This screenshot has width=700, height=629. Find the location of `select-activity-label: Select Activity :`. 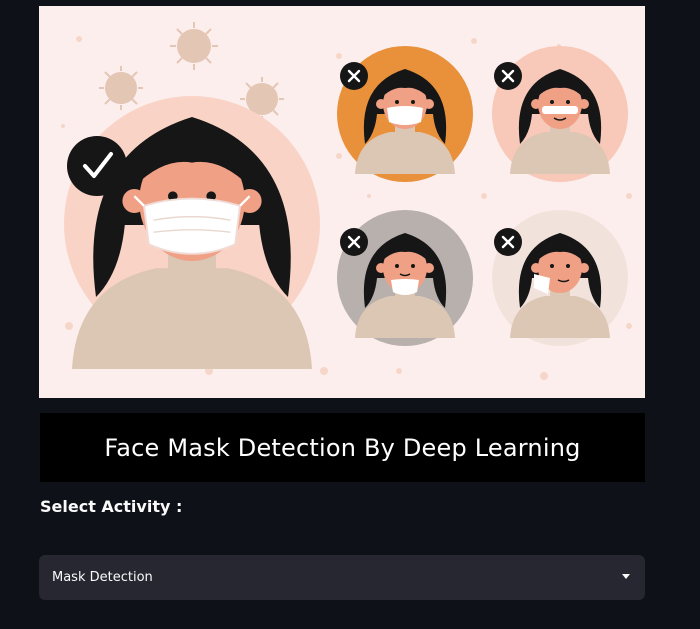

select-activity-label: Select Activity : is located at coordinates (111, 506).